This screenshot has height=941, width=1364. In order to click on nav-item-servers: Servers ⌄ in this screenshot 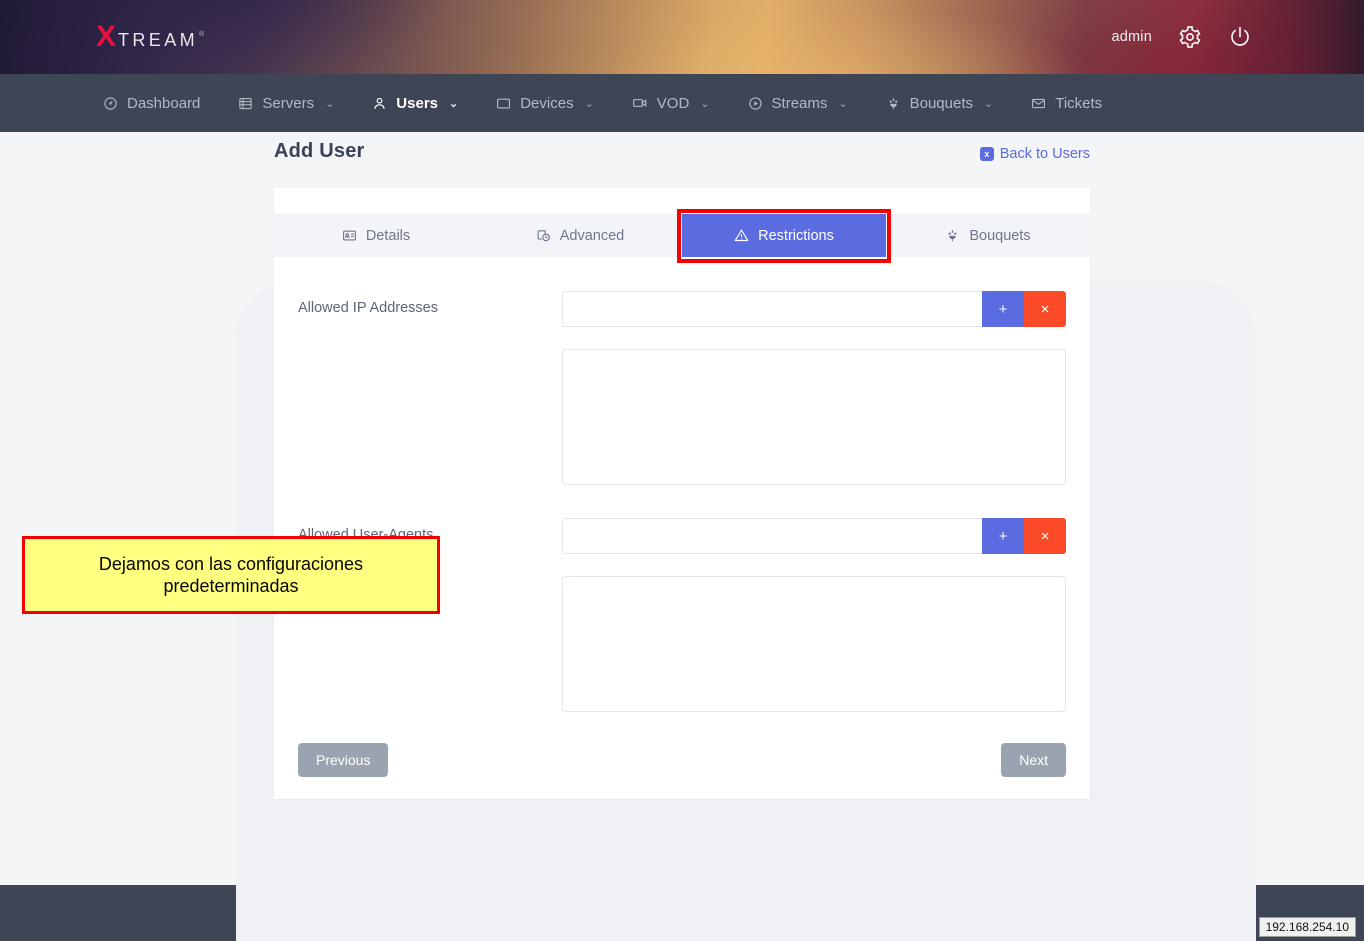, I will do `click(286, 103)`.